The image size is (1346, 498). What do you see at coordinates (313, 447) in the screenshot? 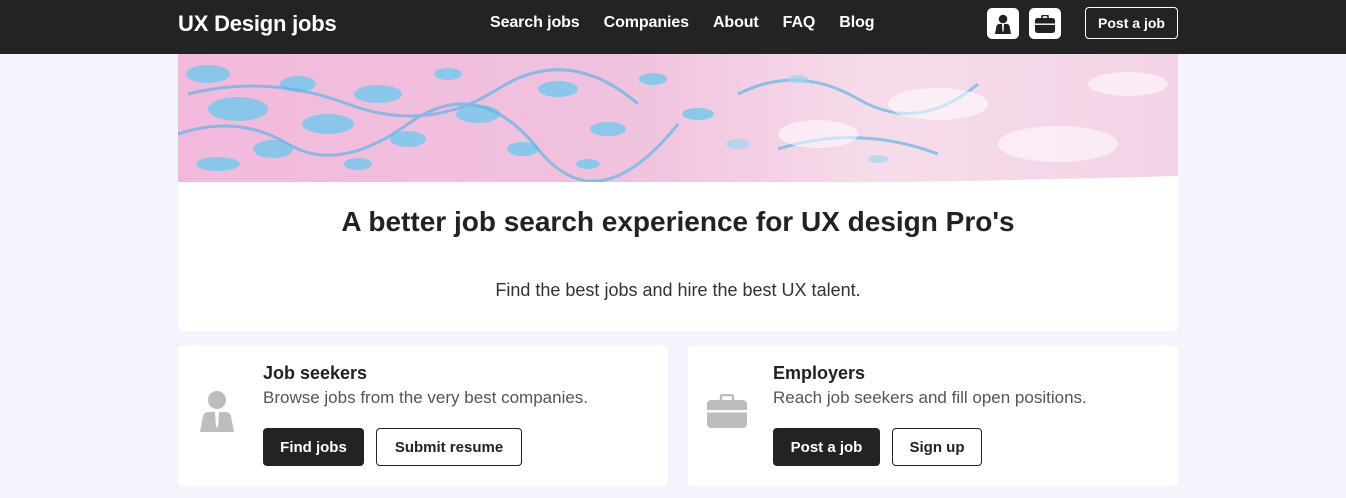
I see `find-jobs-button: Find jobs` at bounding box center [313, 447].